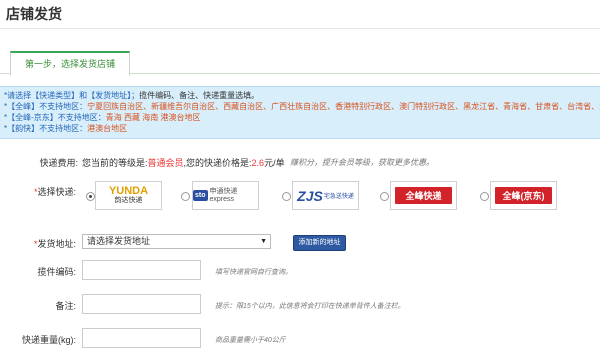 Image resolution: width=600 pixels, height=357 pixels. What do you see at coordinates (384, 196) in the screenshot?
I see `courier-radio-quanfeng` at bounding box center [384, 196].